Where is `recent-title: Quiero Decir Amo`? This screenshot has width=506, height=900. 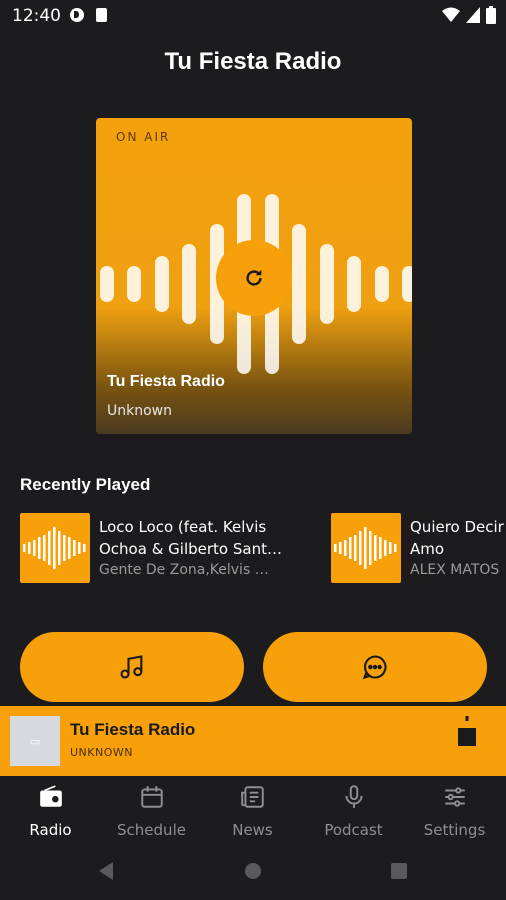
recent-title: Quiero Decir Amo is located at coordinates (457, 538).